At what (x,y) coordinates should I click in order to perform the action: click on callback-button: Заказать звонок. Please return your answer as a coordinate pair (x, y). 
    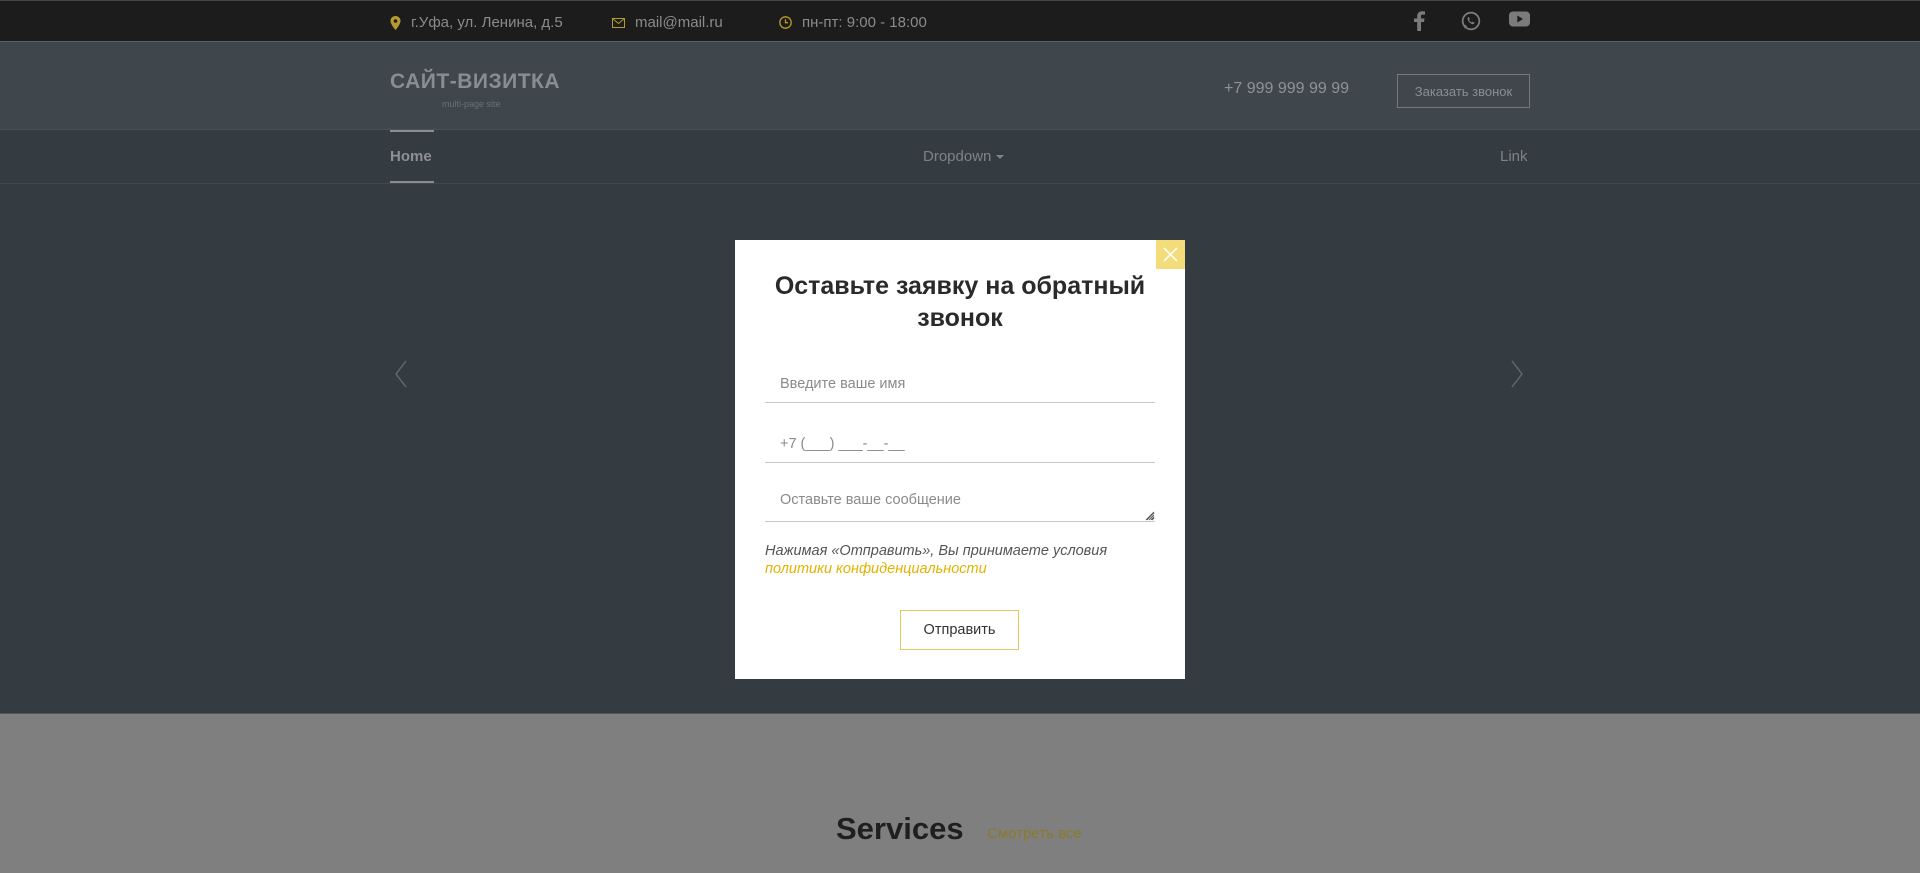
    Looking at the image, I should click on (1463, 91).